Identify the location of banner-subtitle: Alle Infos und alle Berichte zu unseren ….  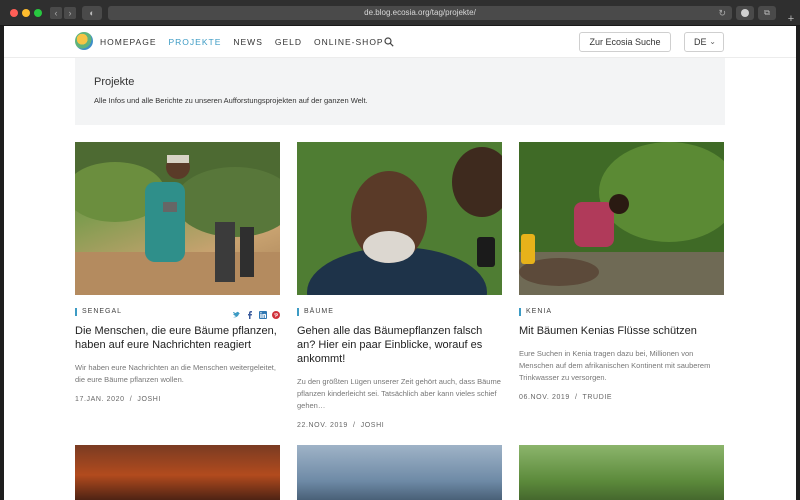
(231, 100).